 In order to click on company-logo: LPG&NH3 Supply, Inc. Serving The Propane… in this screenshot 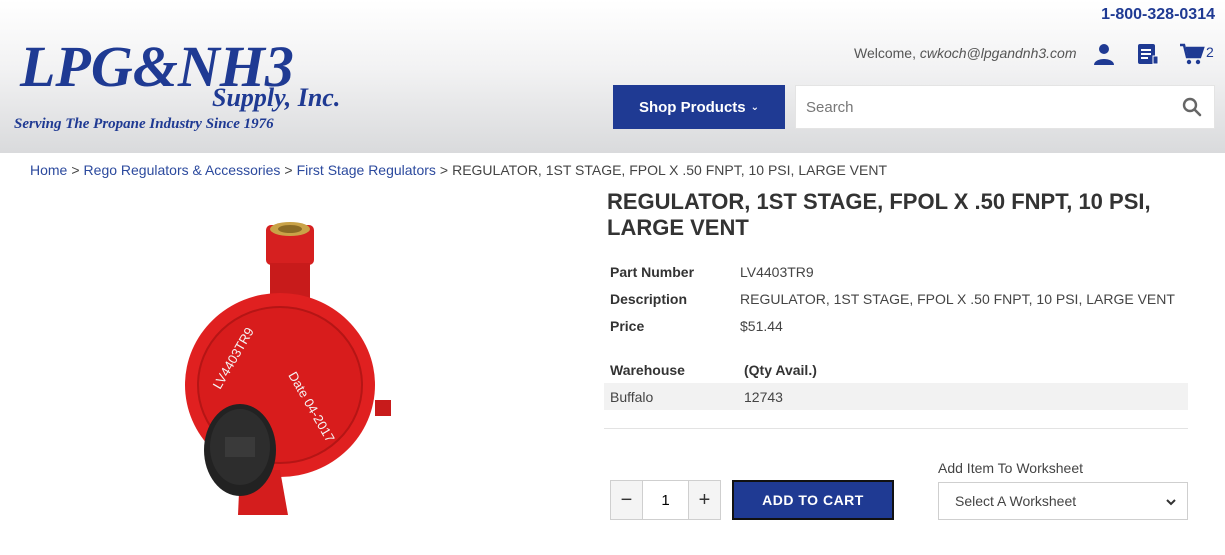, I will do `click(197, 80)`.